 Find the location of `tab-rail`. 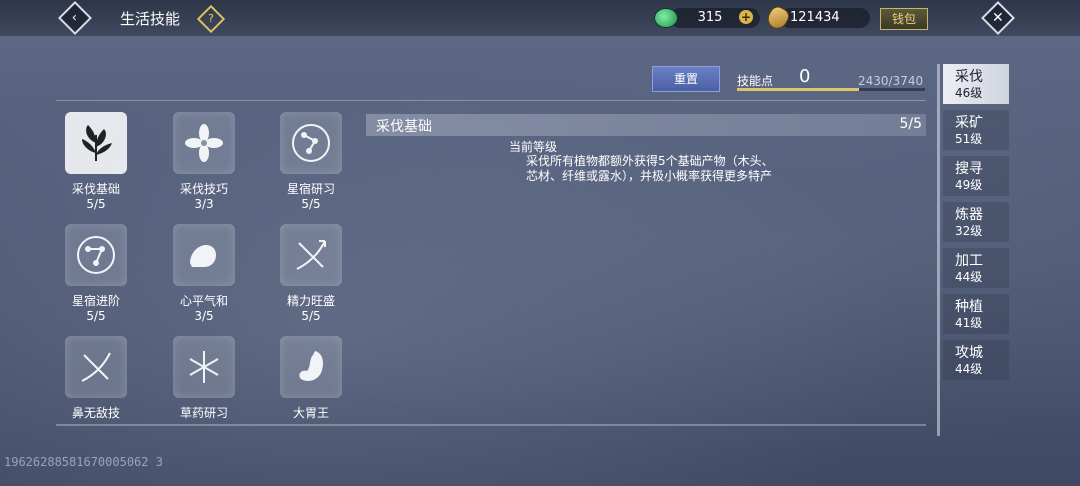

tab-rail is located at coordinates (938, 250).